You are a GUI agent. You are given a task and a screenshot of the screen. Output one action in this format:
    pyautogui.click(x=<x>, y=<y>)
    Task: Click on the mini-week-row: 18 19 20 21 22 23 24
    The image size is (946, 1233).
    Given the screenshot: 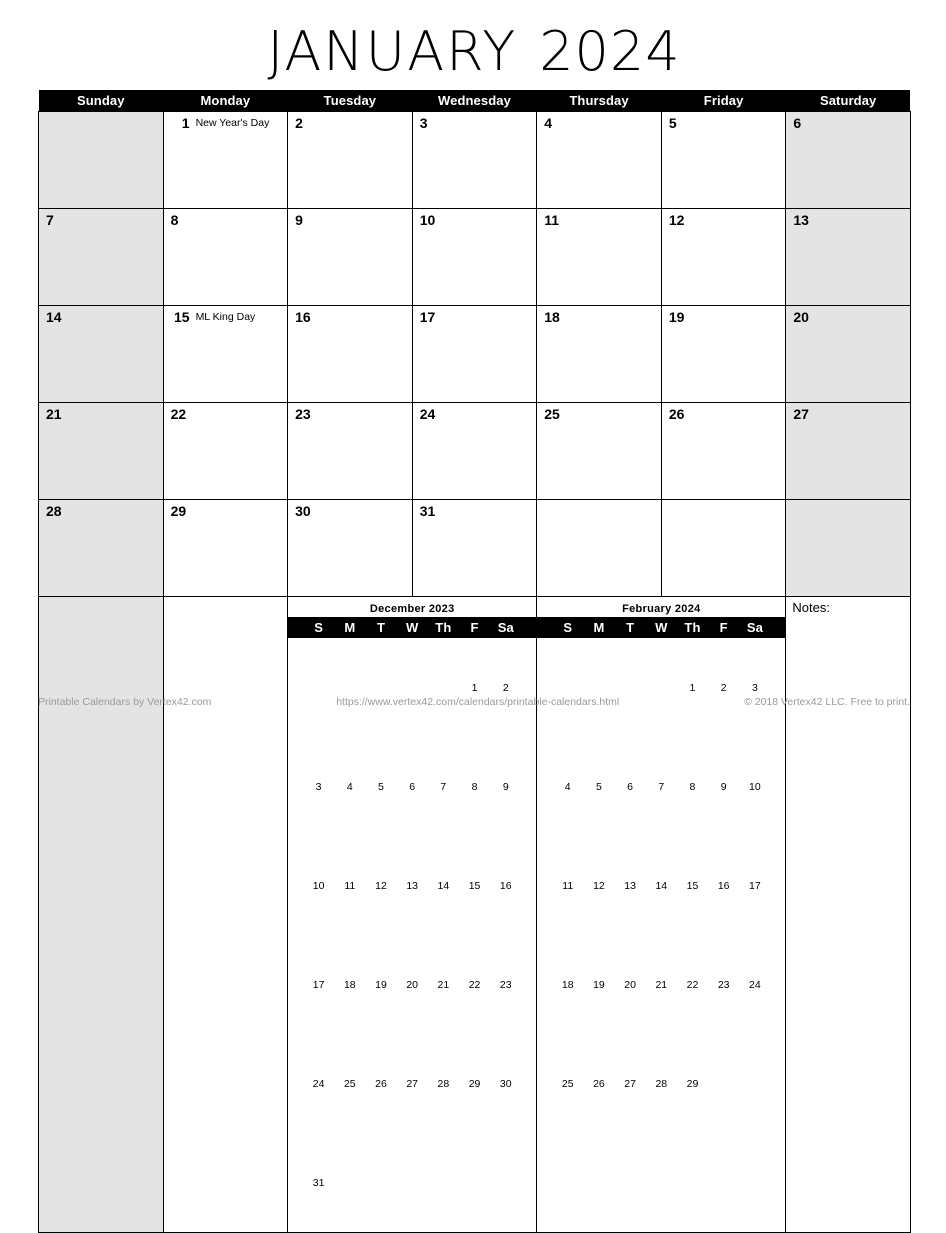 What is the action you would take?
    pyautogui.click(x=661, y=984)
    